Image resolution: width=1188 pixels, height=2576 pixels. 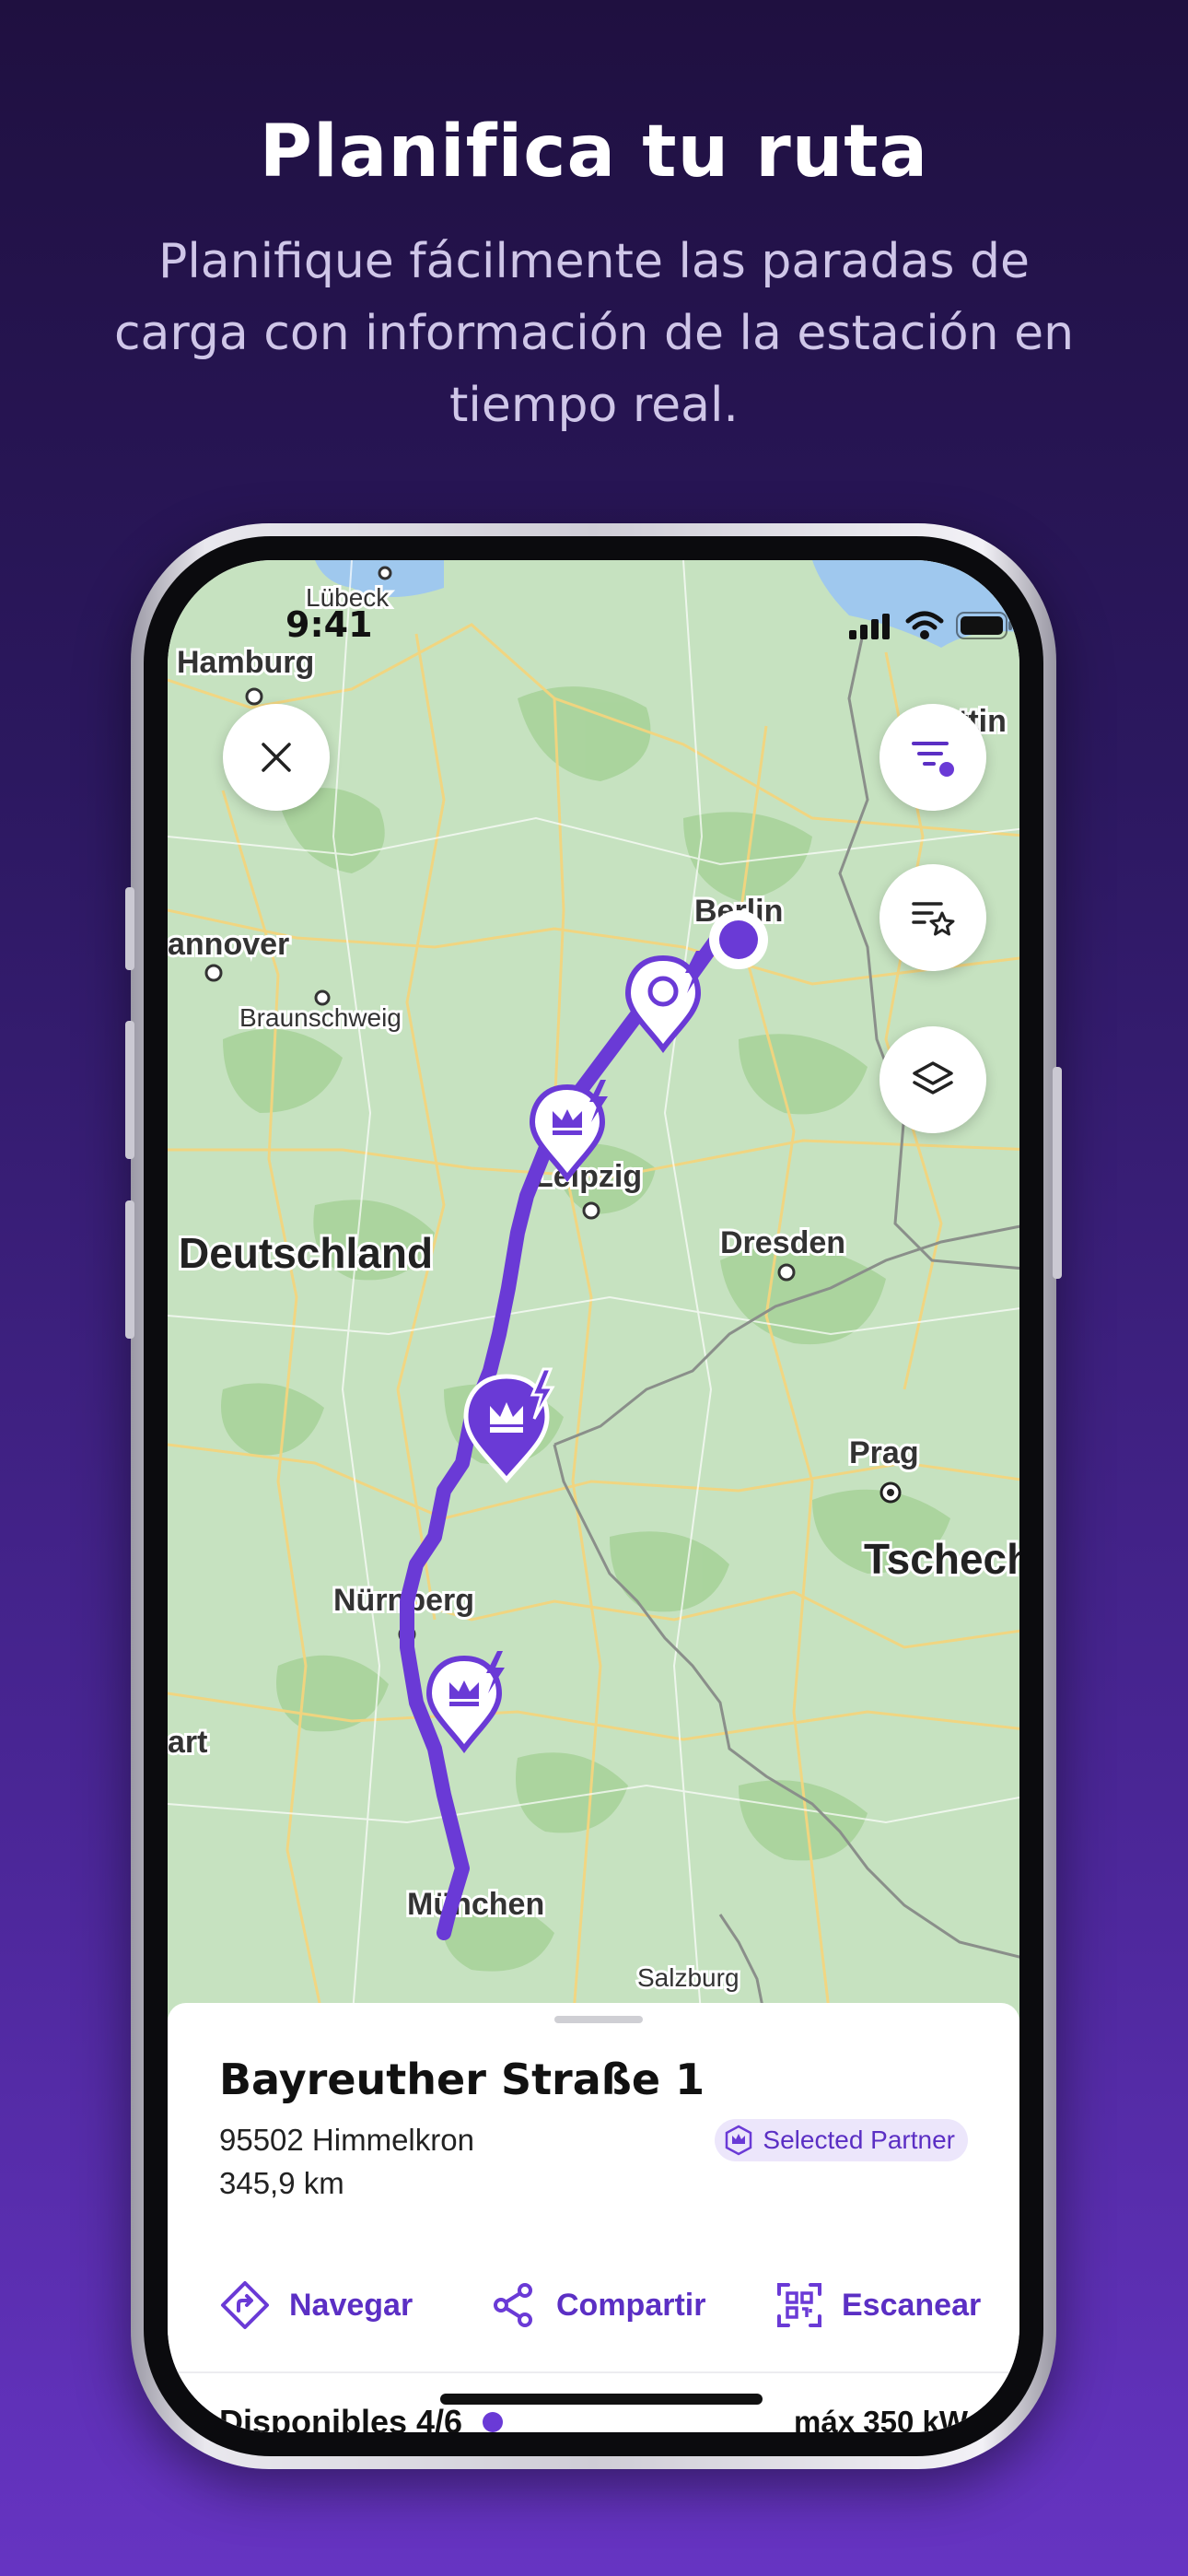 What do you see at coordinates (859, 2139) in the screenshot?
I see `partner-badge-label: Selected Partner` at bounding box center [859, 2139].